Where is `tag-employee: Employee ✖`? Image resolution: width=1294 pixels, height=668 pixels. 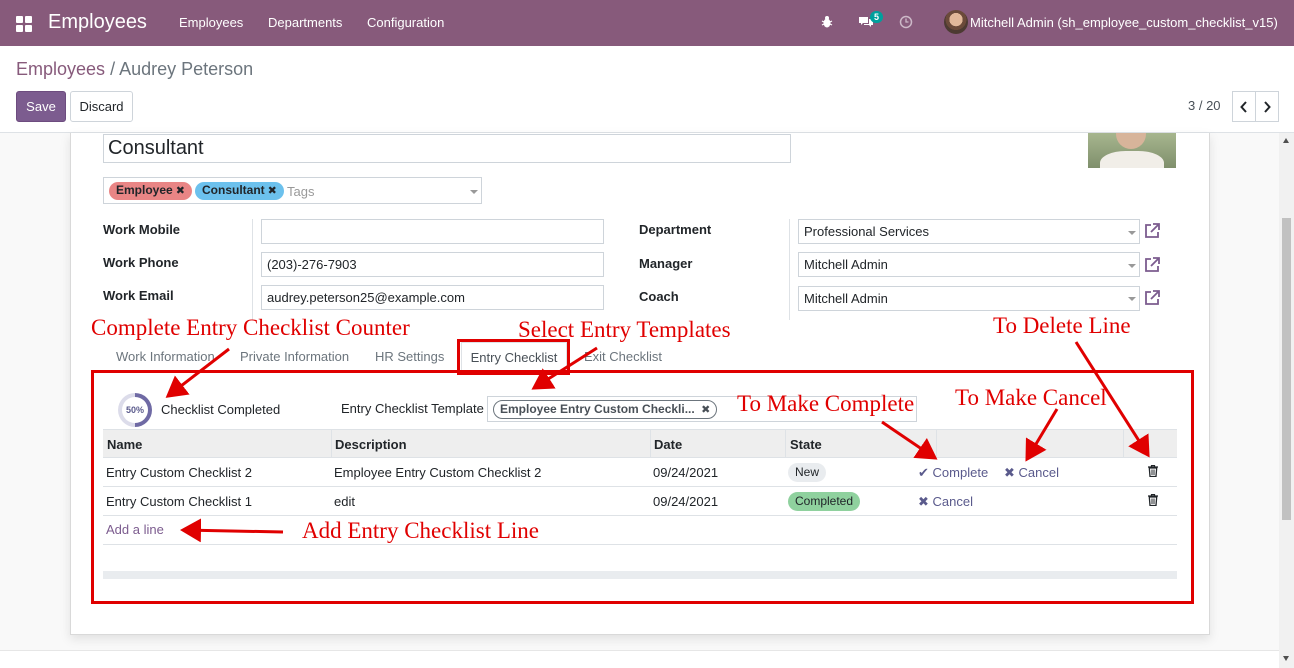
tag-employee: Employee ✖ is located at coordinates (150, 191).